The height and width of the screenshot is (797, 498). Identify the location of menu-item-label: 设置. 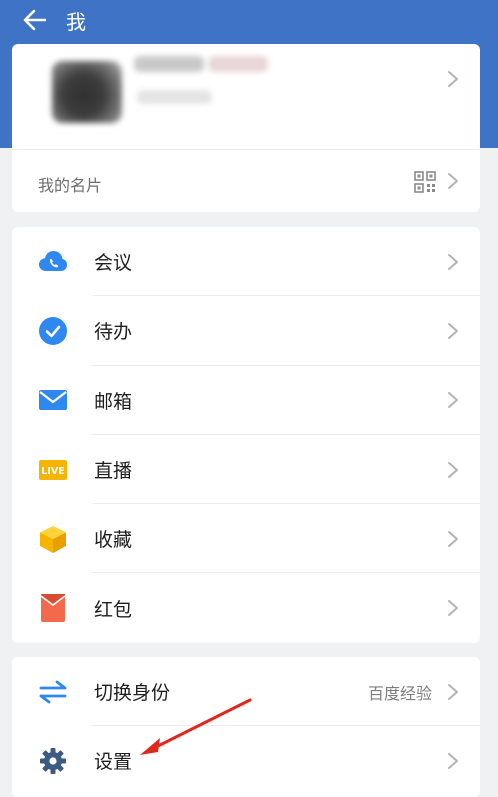
(113, 762).